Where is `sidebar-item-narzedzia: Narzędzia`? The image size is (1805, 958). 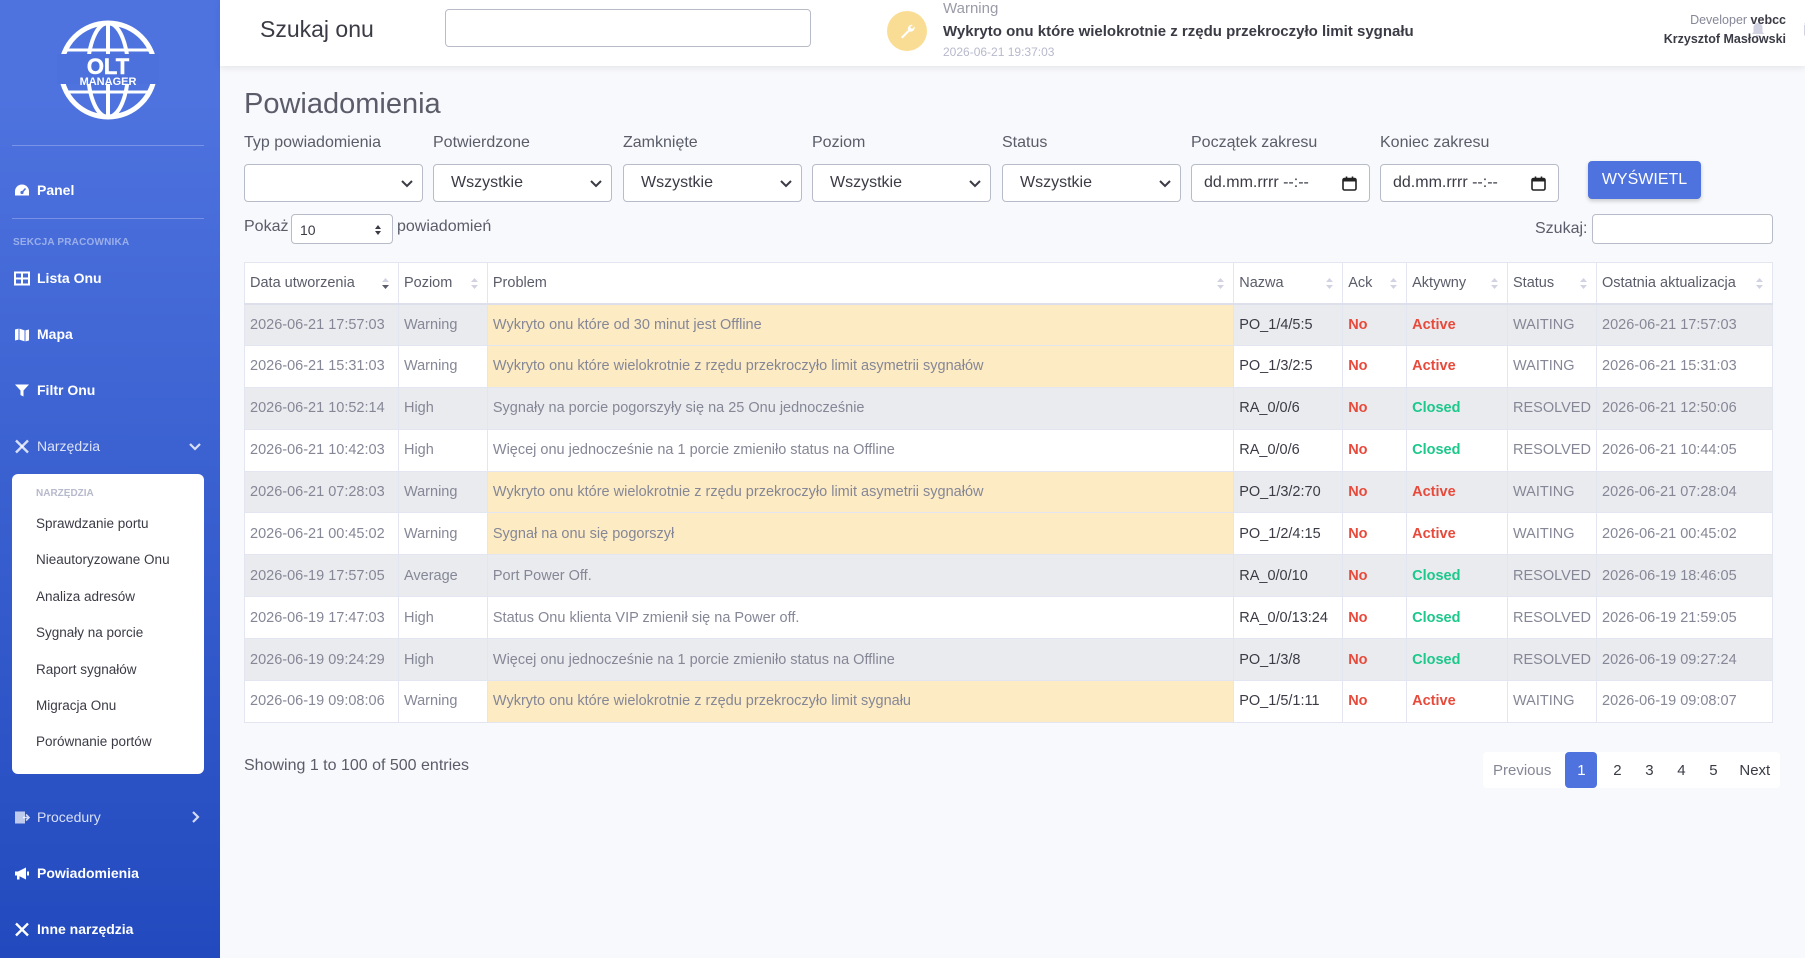 sidebar-item-narzedzia: Narzędzia is located at coordinates (110, 446).